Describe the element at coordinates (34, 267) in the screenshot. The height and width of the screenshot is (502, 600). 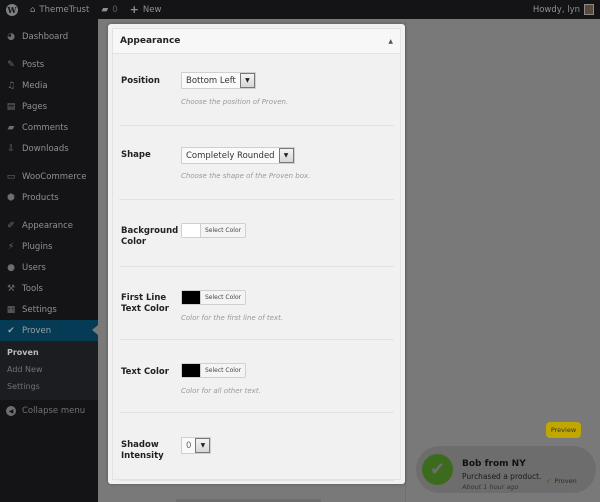
I see `sidebar-item-label: Users` at that location.